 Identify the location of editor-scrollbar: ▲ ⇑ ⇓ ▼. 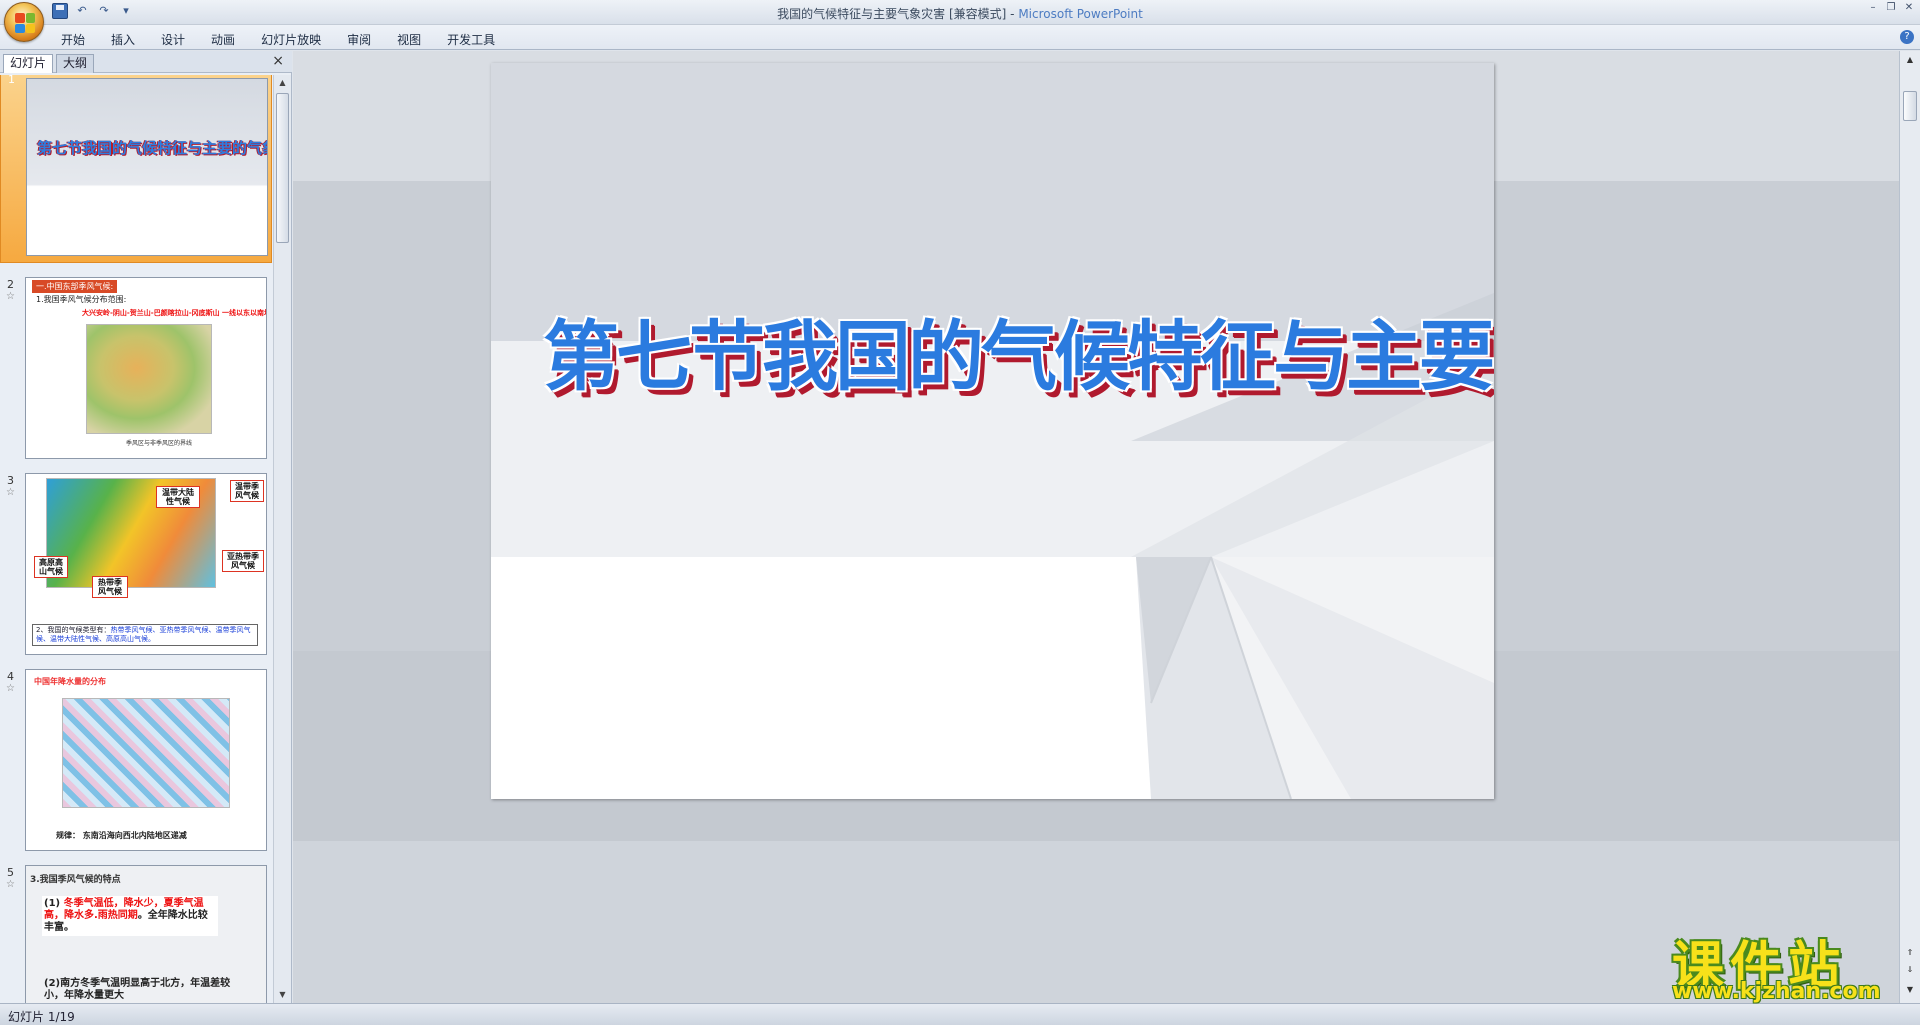
(1909, 527).